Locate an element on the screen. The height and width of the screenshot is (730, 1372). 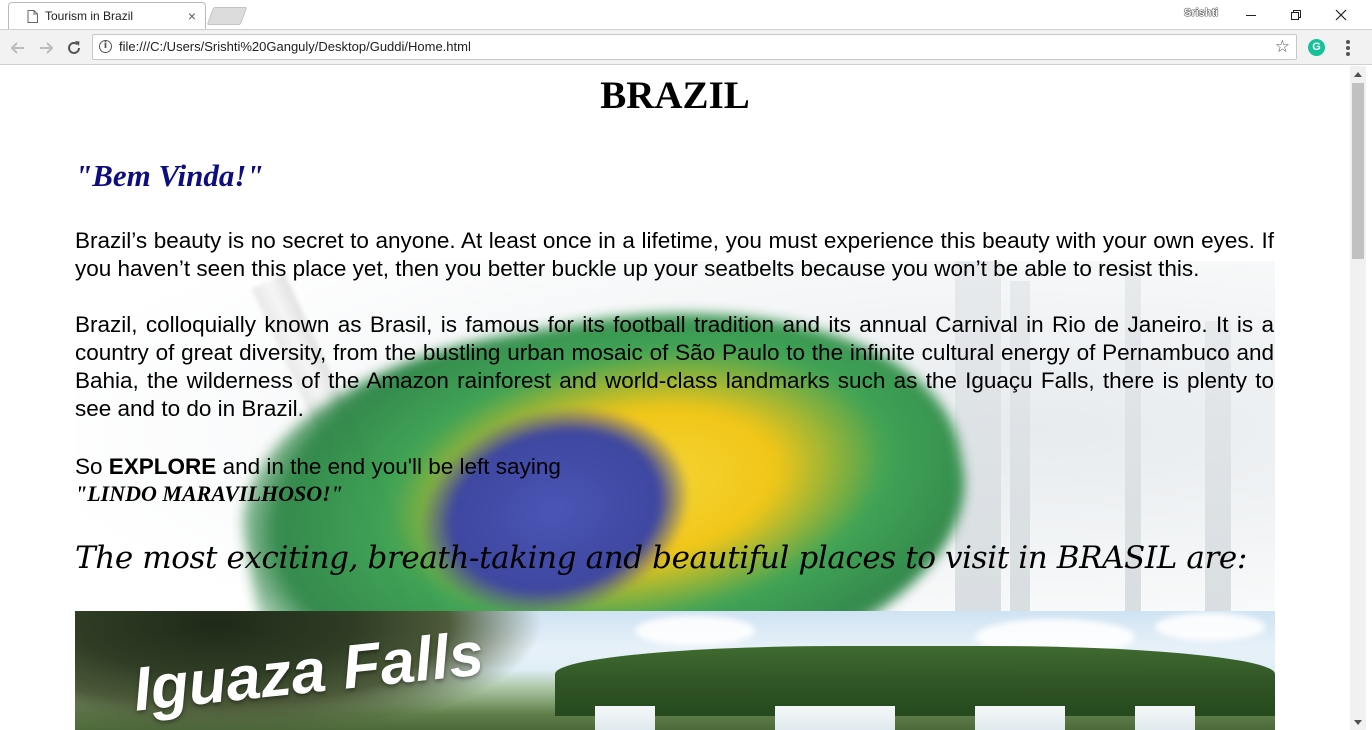
reload-icon is located at coordinates (74, 47).